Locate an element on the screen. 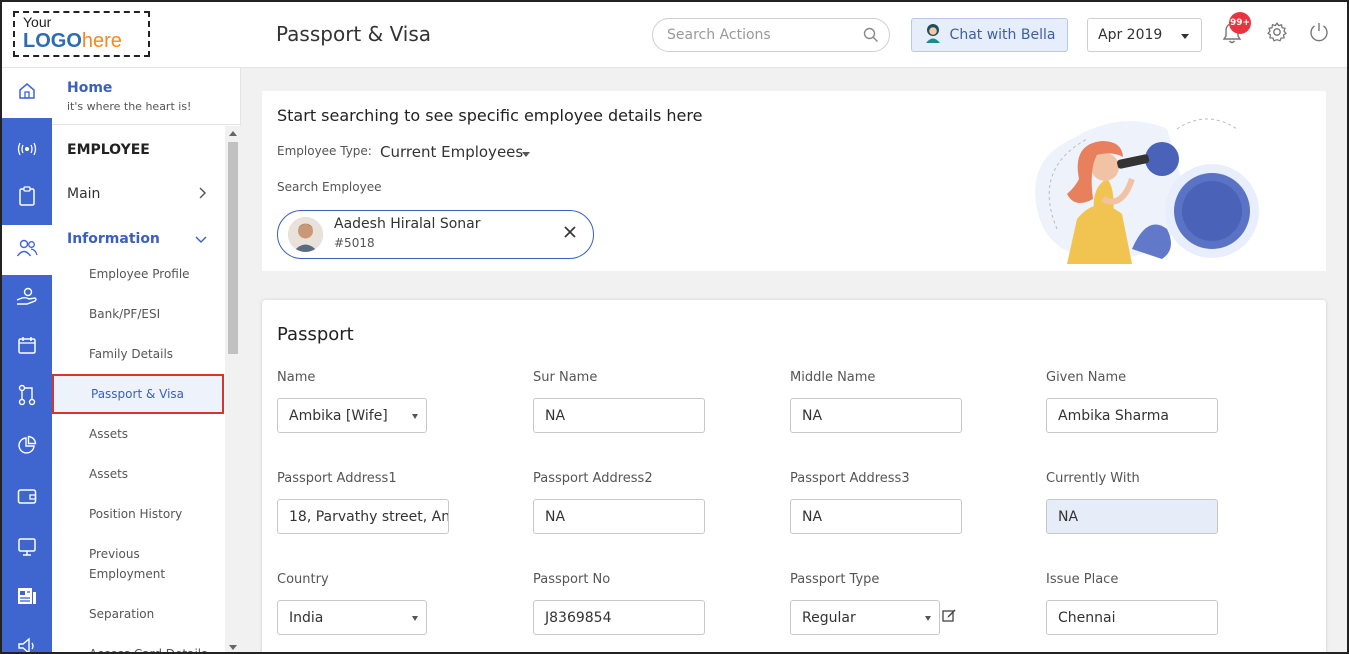  employee-type-dropdown: Current Employees is located at coordinates (451, 152).